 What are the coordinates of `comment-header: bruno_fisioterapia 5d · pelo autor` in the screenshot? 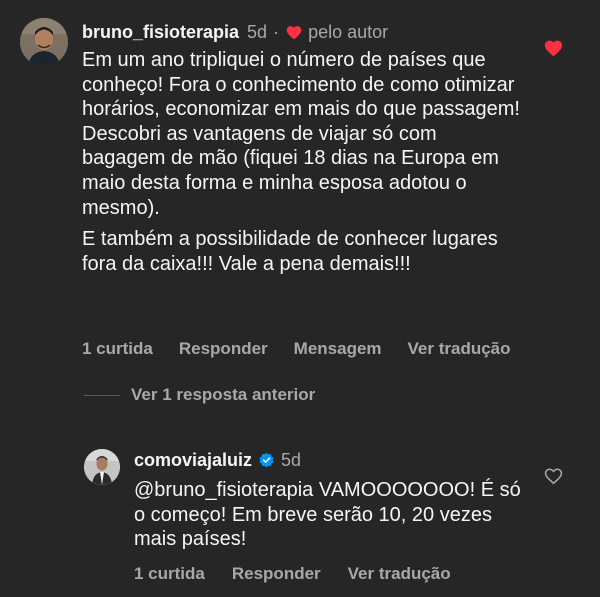 It's located at (235, 32).